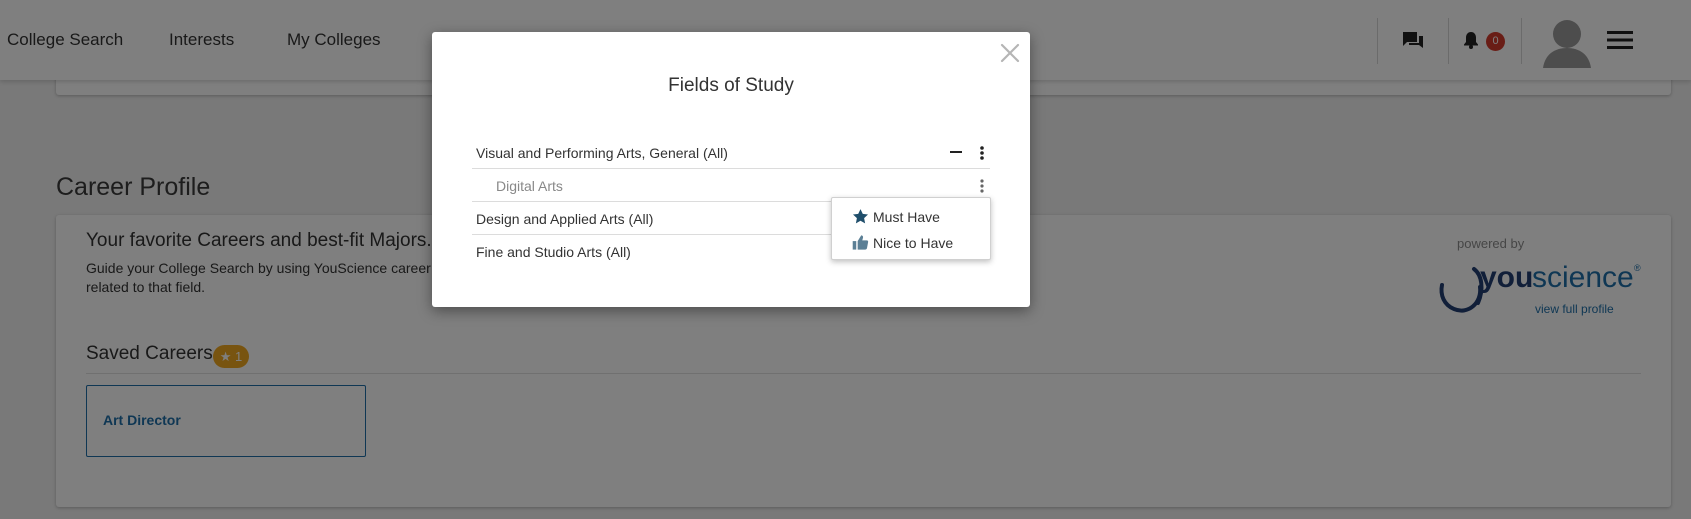 The width and height of the screenshot is (1691, 519). What do you see at coordinates (860, 242) in the screenshot?
I see `thumbs-up-icon` at bounding box center [860, 242].